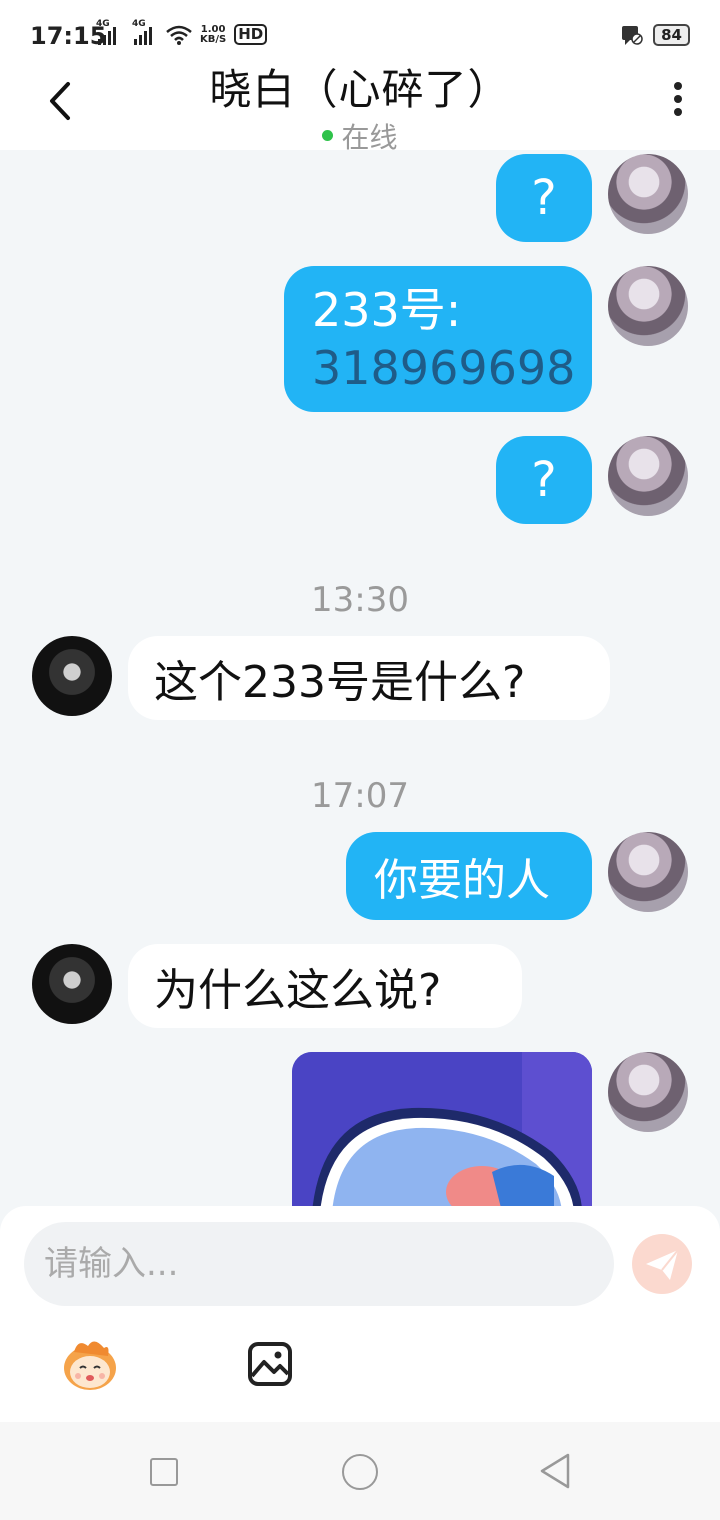 Image resolution: width=720 pixels, height=1520 pixels. I want to click on sticker-image, so click(442, 1129).